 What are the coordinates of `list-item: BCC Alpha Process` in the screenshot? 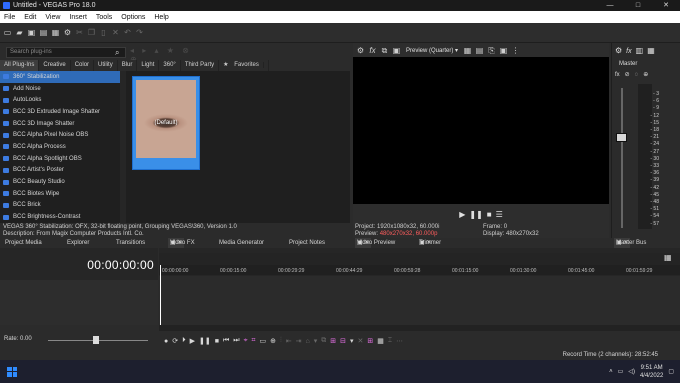 It's located at (63, 147).